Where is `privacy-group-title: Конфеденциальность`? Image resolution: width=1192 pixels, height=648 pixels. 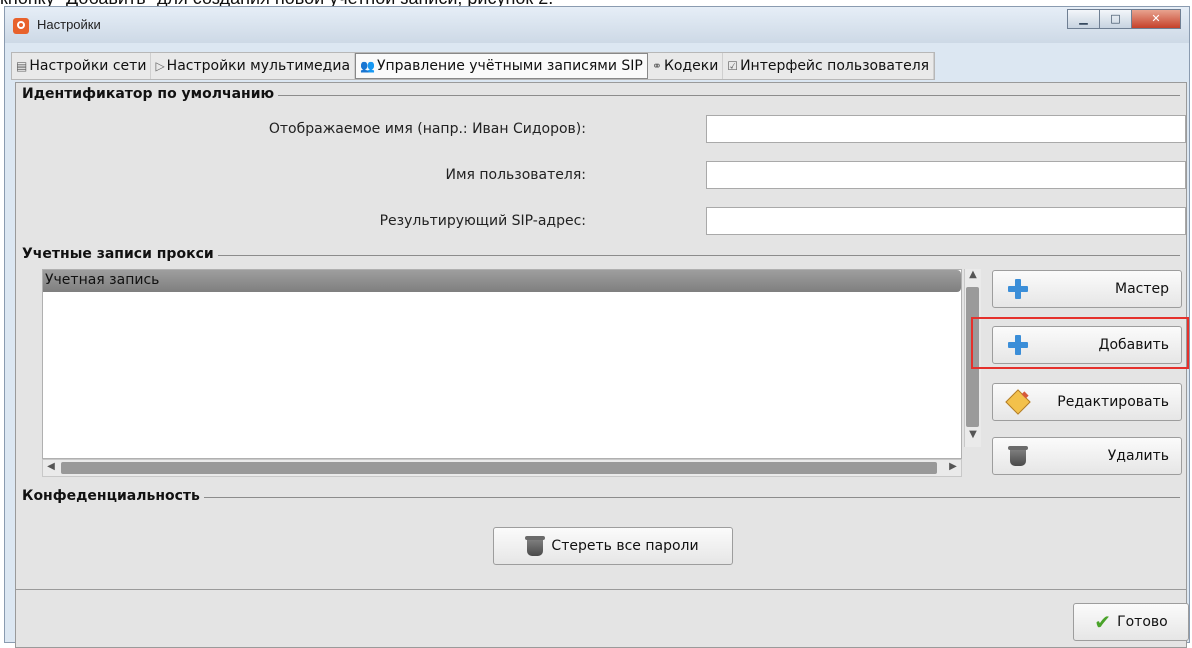 privacy-group-title: Конфеденциальность is located at coordinates (113, 496).